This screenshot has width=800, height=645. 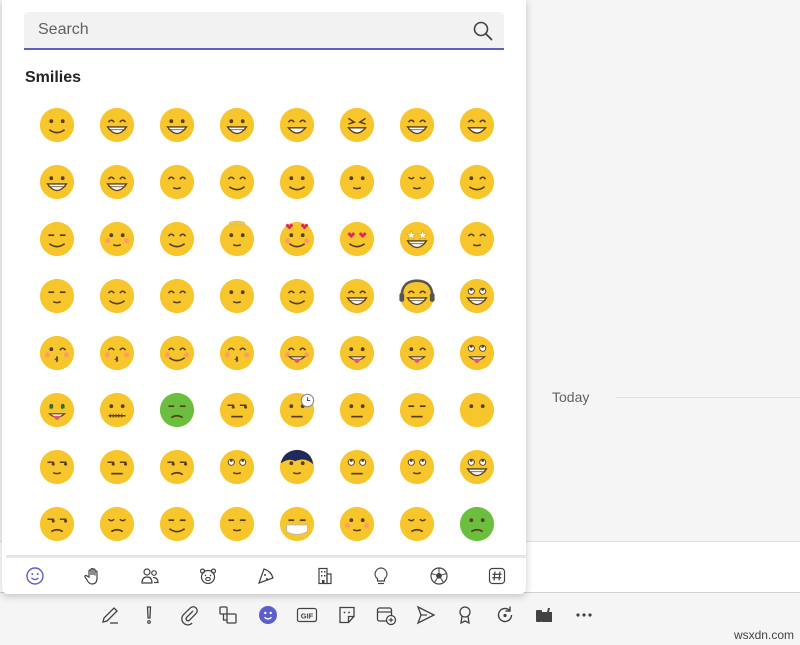 What do you see at coordinates (297, 409) in the screenshot?
I see `waiting-emoji` at bounding box center [297, 409].